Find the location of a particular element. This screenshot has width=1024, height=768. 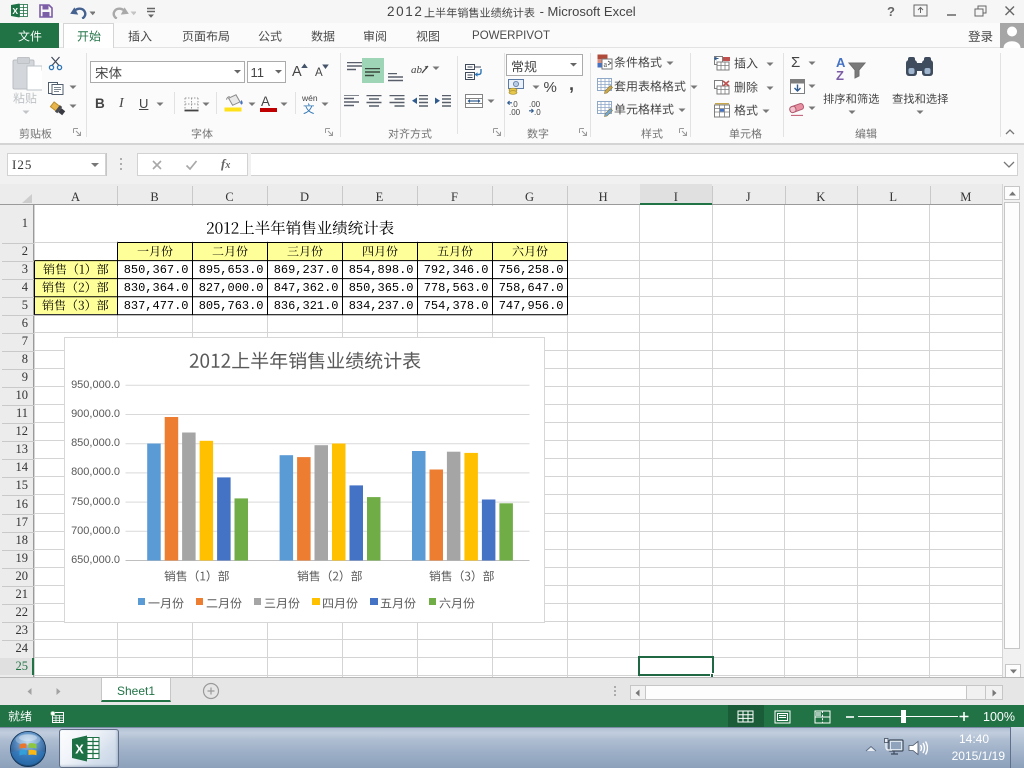

svg-text: X is located at coordinates (79, 749).